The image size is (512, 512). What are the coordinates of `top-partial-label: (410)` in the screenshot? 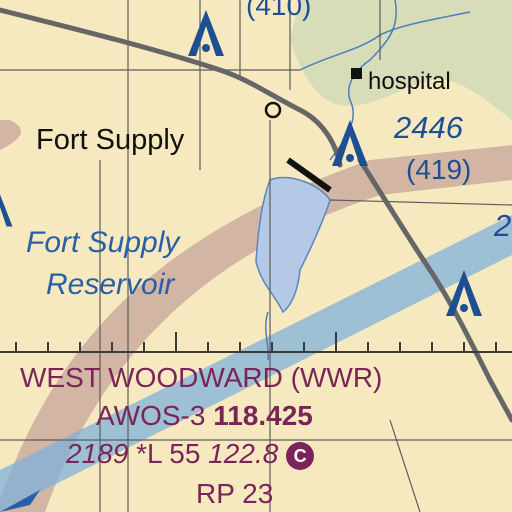 It's located at (279, 10).